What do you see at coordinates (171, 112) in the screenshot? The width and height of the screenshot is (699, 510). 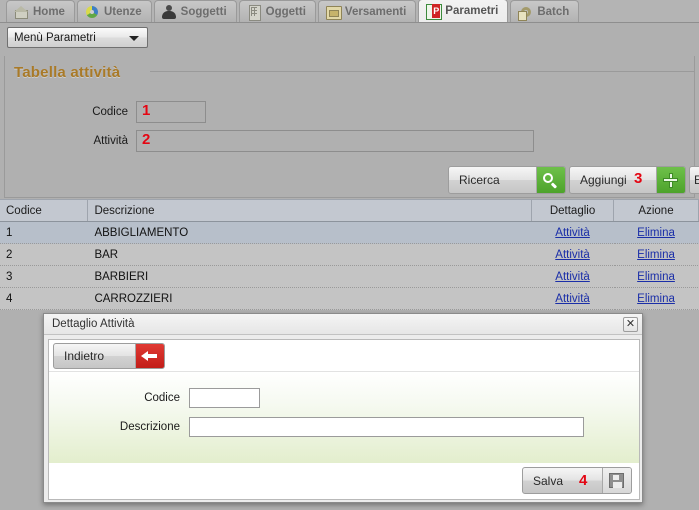 I see `search-input-codice` at bounding box center [171, 112].